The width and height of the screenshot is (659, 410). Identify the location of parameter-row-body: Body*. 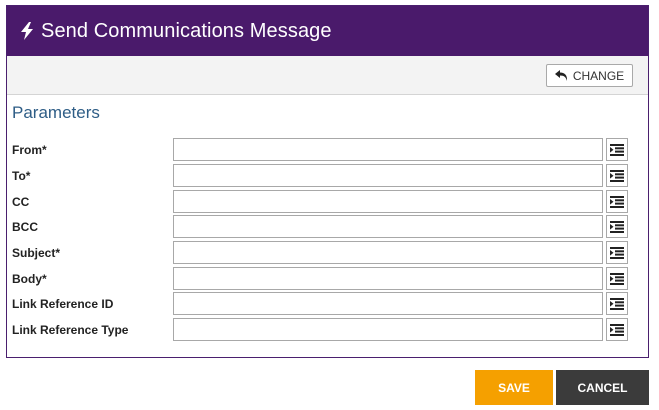
(321, 279).